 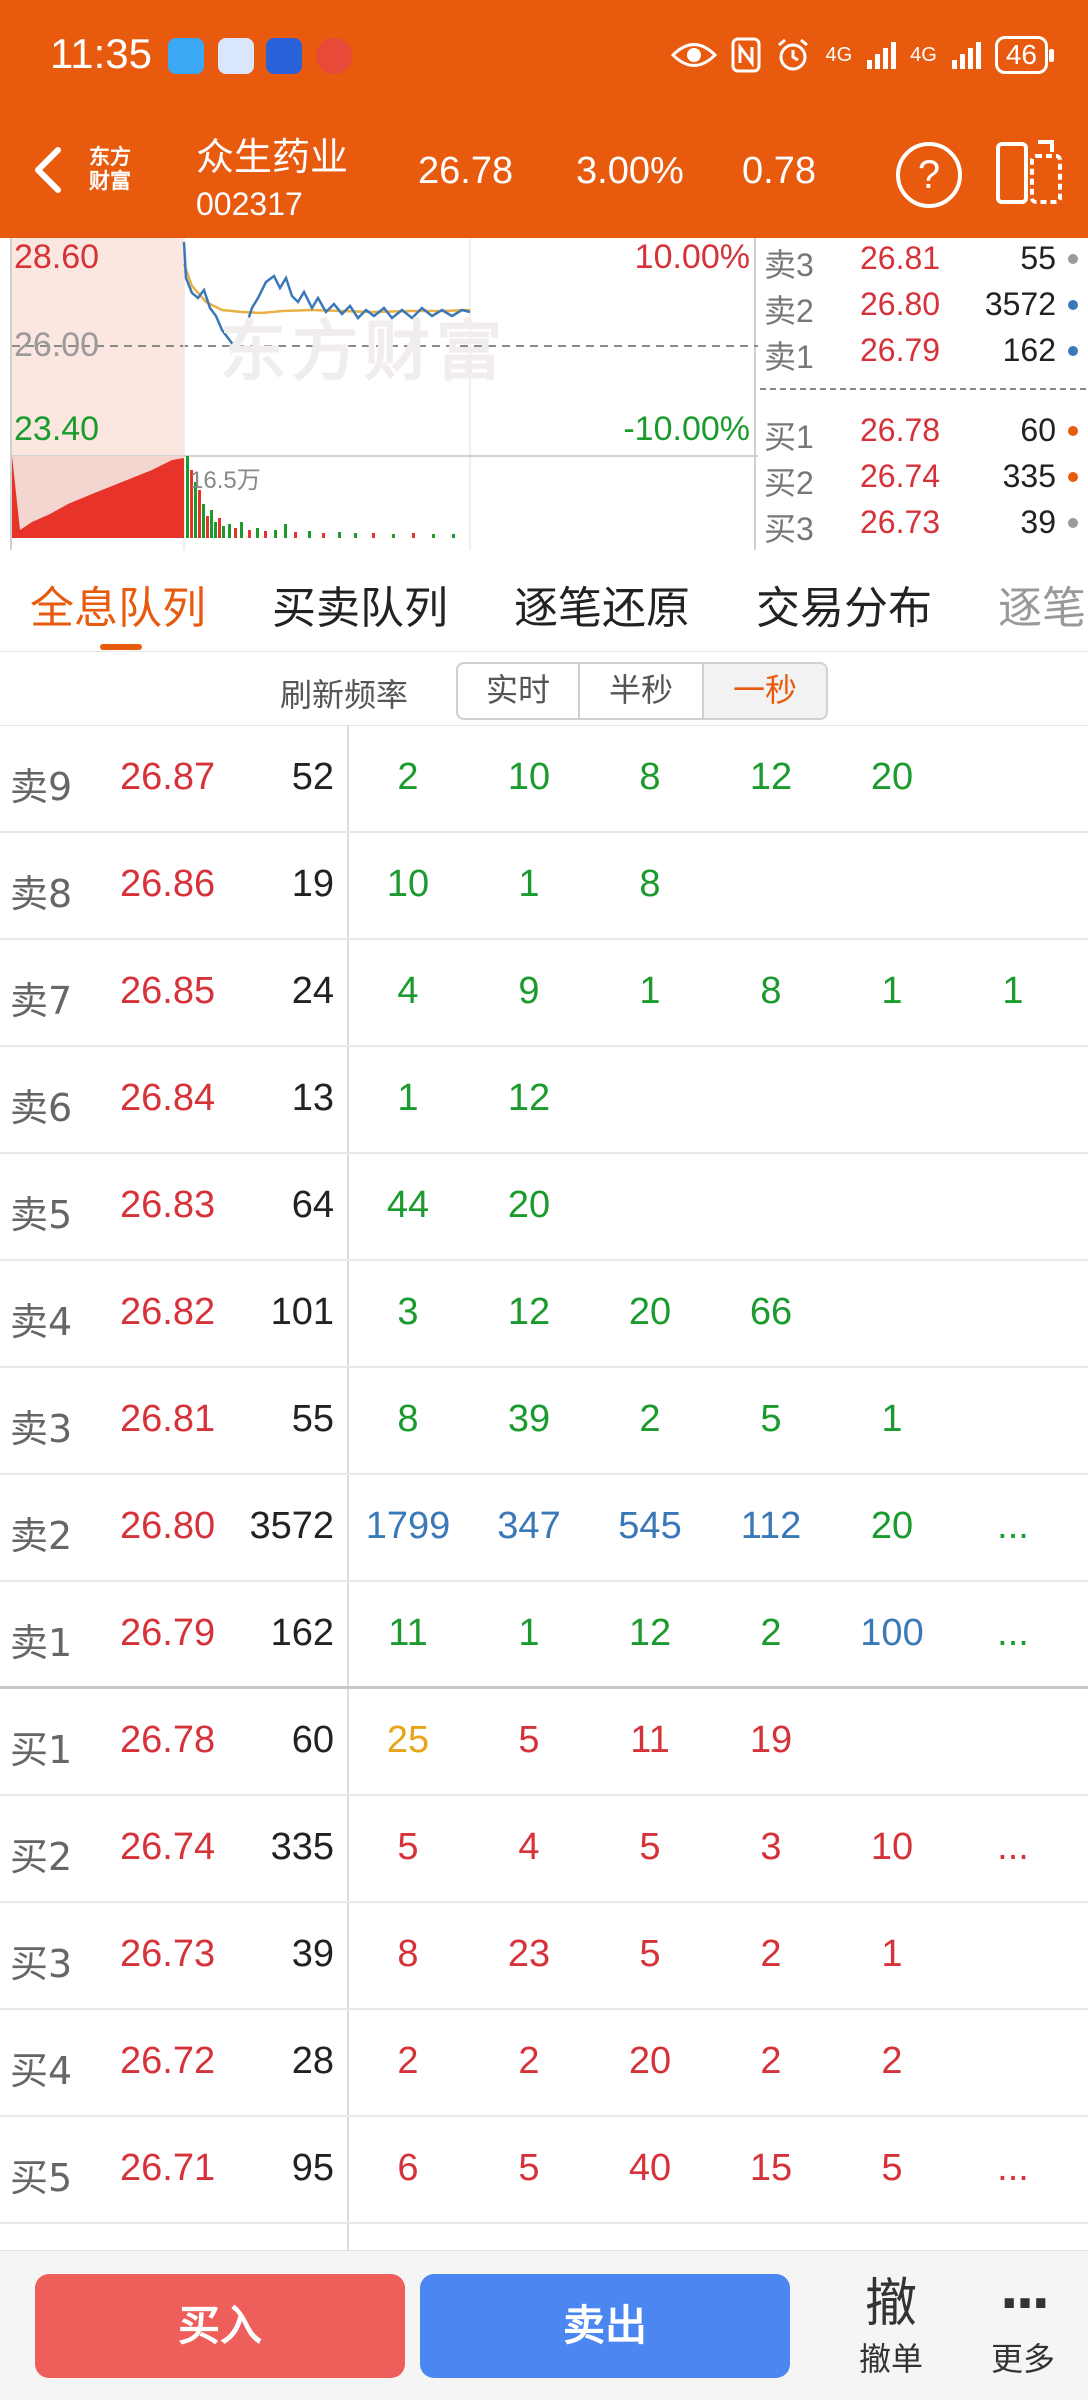 I want to click on mini-book-label: 卖2, so click(x=789, y=311).